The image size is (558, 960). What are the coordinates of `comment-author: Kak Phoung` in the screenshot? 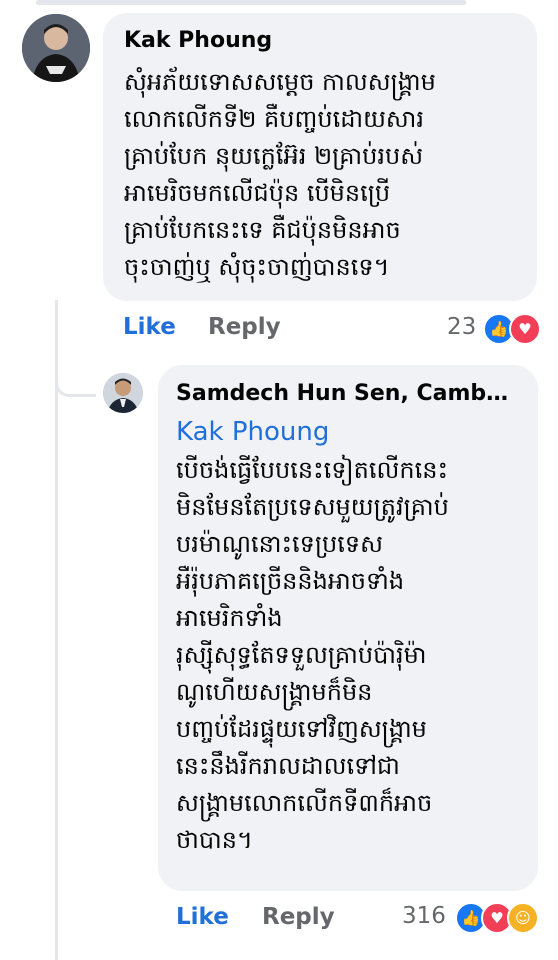 It's located at (314, 40).